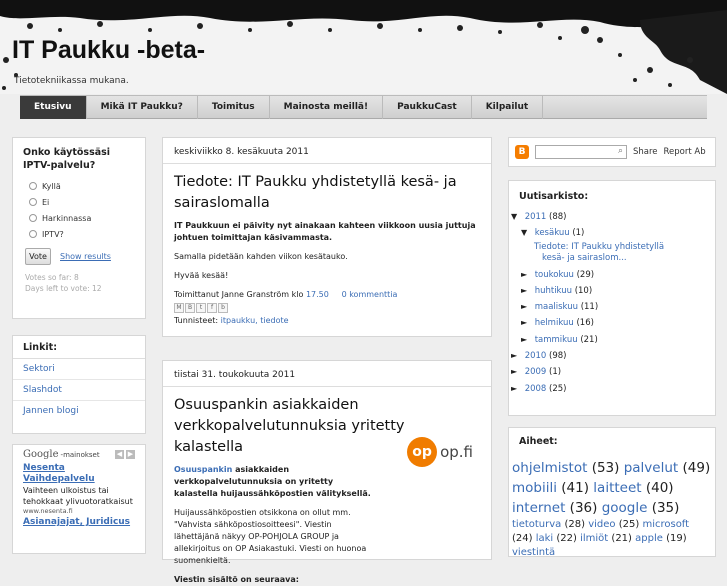 The width and height of the screenshot is (727, 586). What do you see at coordinates (554, 275) in the screenshot?
I see `archive-month: toukokuu` at bounding box center [554, 275].